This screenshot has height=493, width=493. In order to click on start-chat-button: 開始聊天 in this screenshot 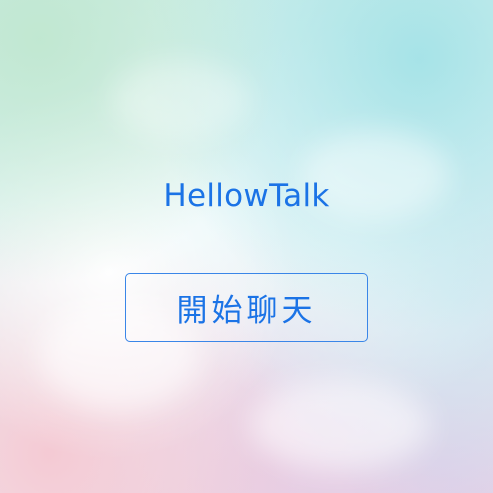, I will do `click(246, 307)`.